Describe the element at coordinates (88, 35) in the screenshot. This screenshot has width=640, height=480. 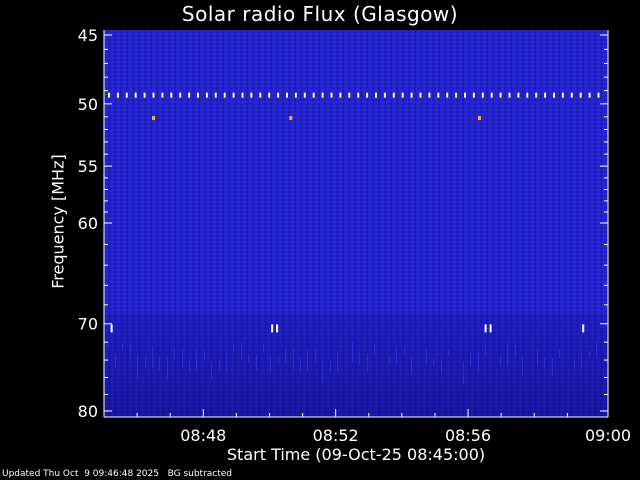
I see `y-tick-label: 45` at that location.